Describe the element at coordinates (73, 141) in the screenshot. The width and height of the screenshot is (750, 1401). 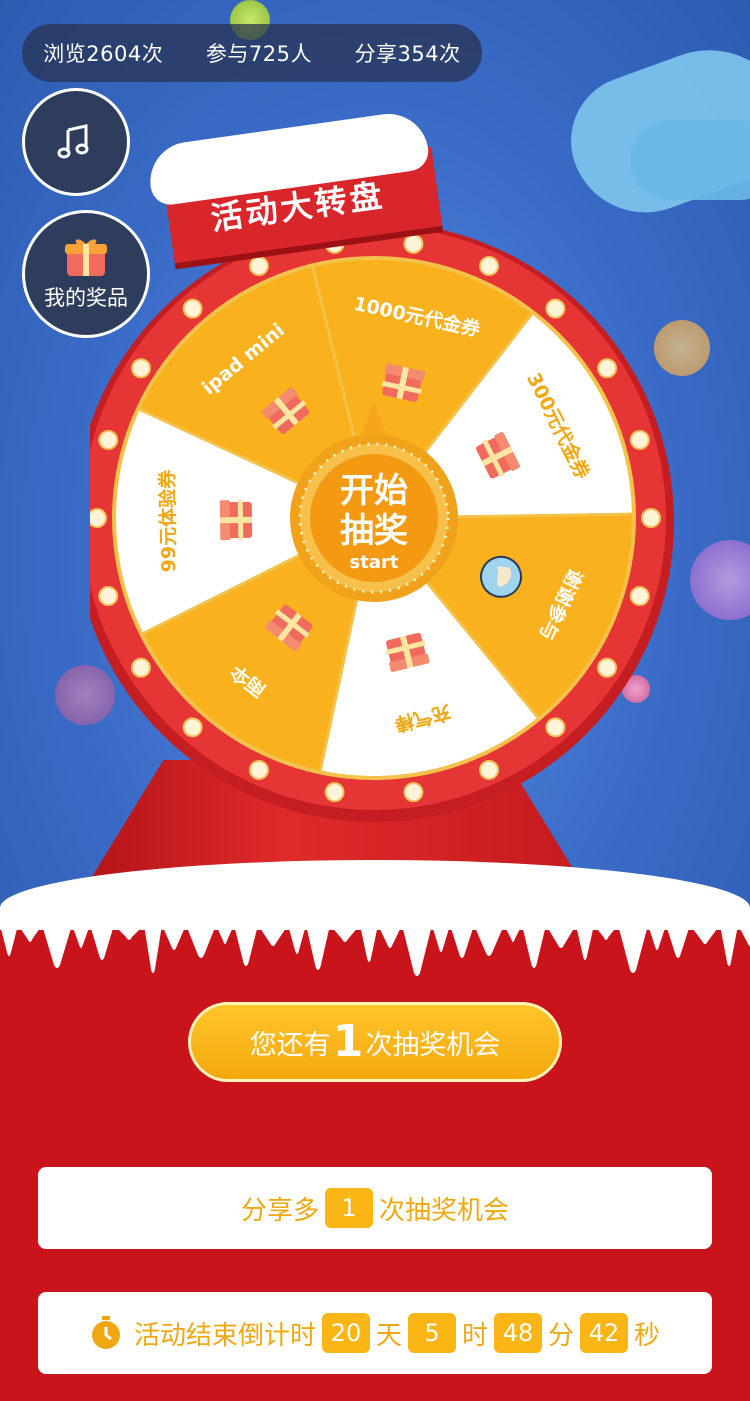
I see `music-icon` at that location.